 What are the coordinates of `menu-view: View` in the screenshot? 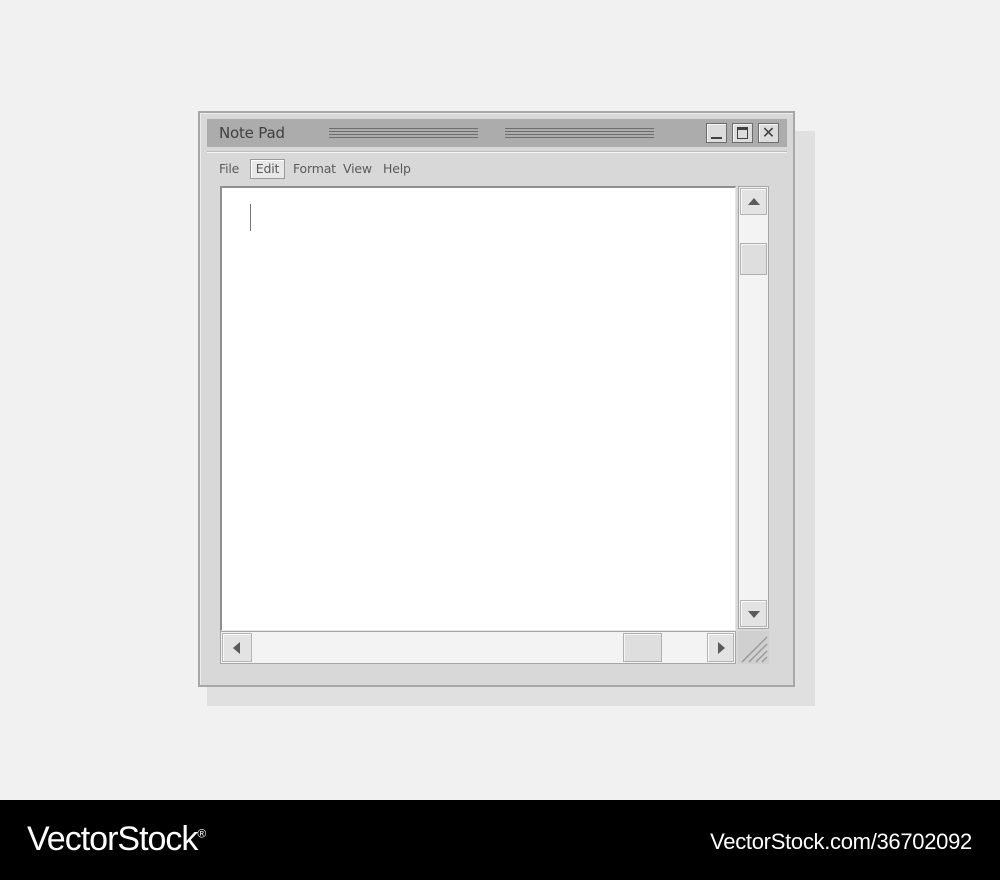 It's located at (357, 169).